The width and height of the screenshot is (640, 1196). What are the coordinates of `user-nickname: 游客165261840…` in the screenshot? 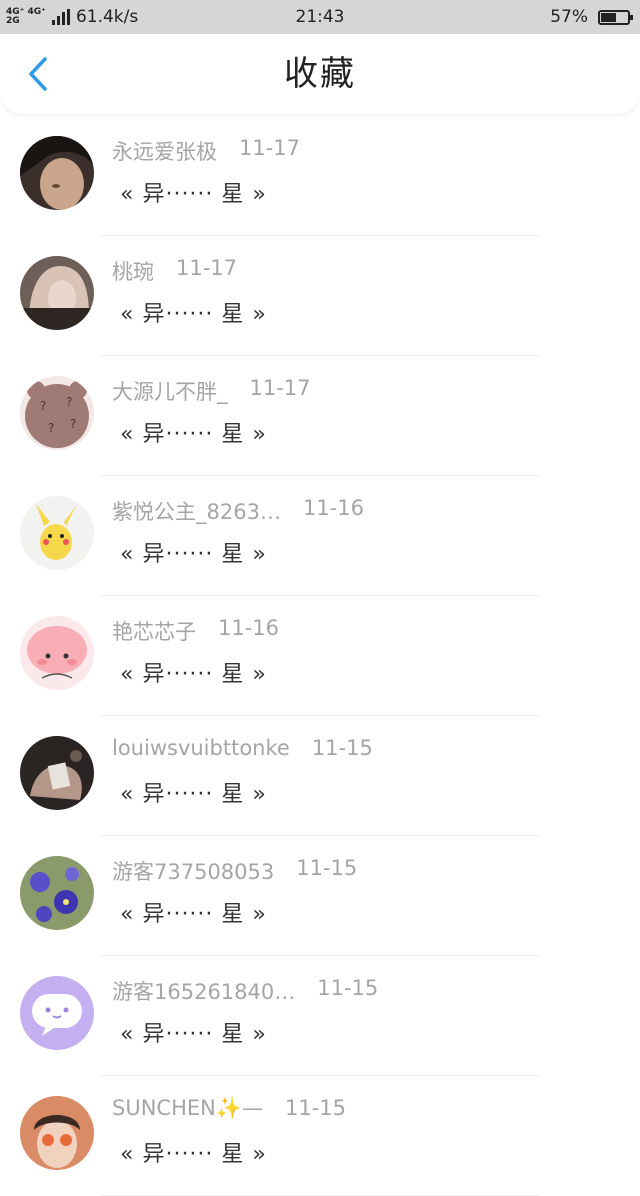 It's located at (203, 991).